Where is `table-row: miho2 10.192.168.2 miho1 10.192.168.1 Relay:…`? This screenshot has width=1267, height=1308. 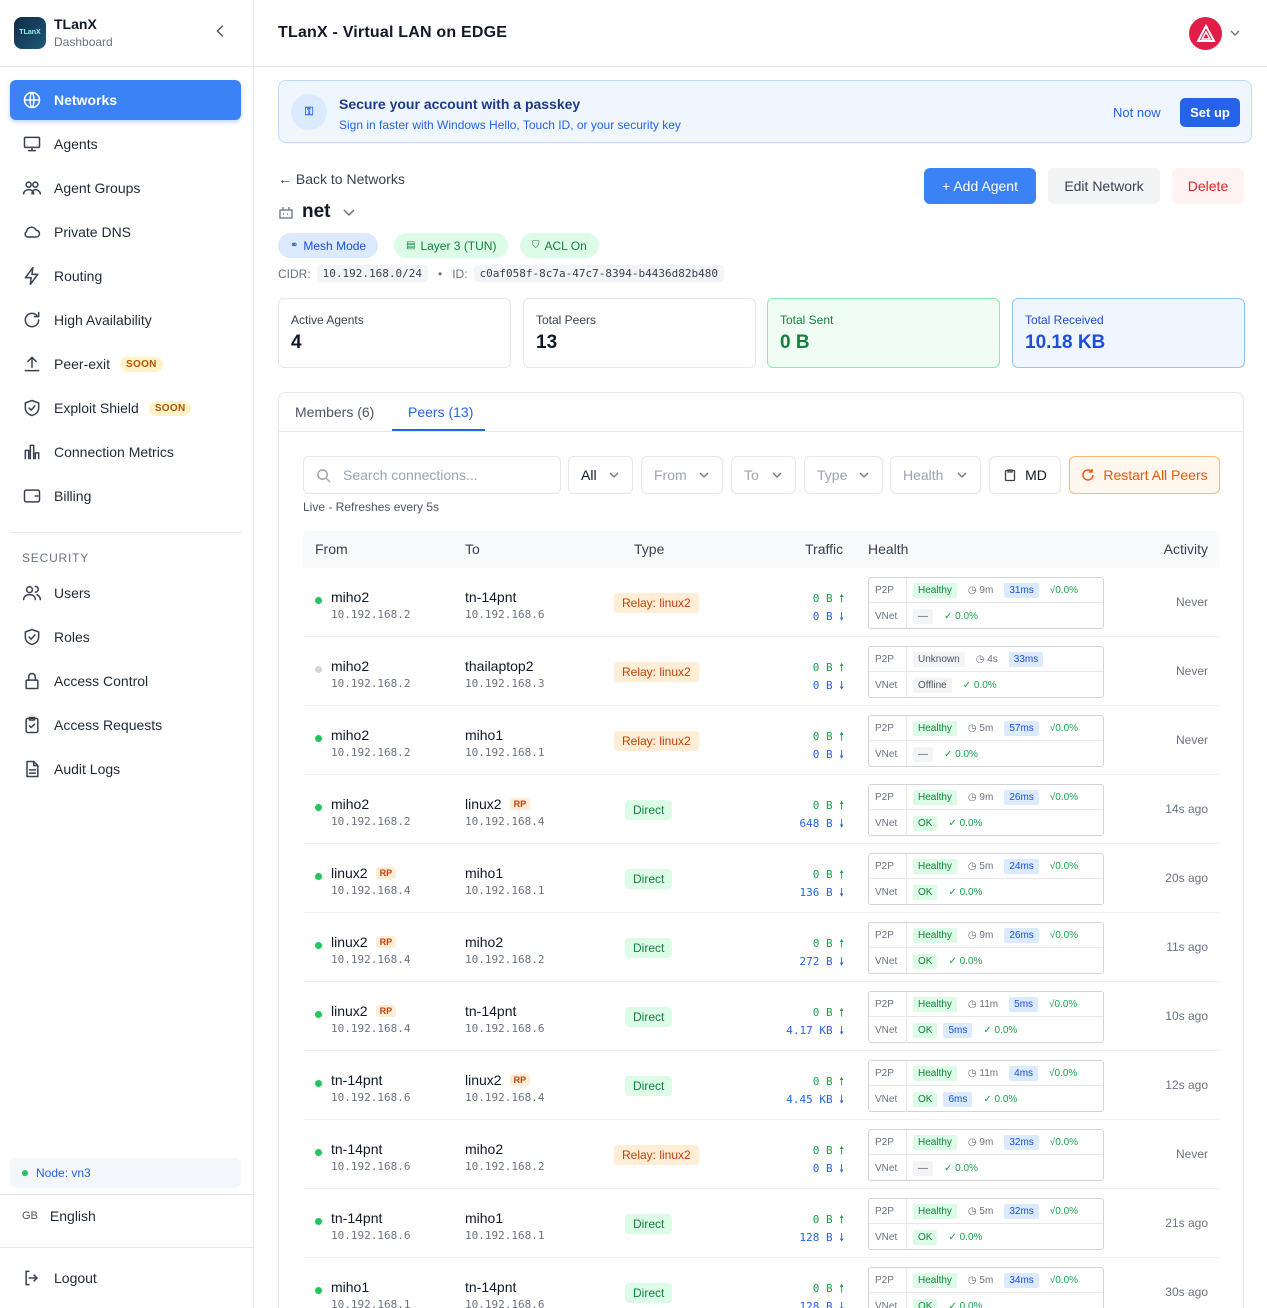
table-row: miho2 10.192.168.2 miho1 10.192.168.1 Relay:… is located at coordinates (761, 740).